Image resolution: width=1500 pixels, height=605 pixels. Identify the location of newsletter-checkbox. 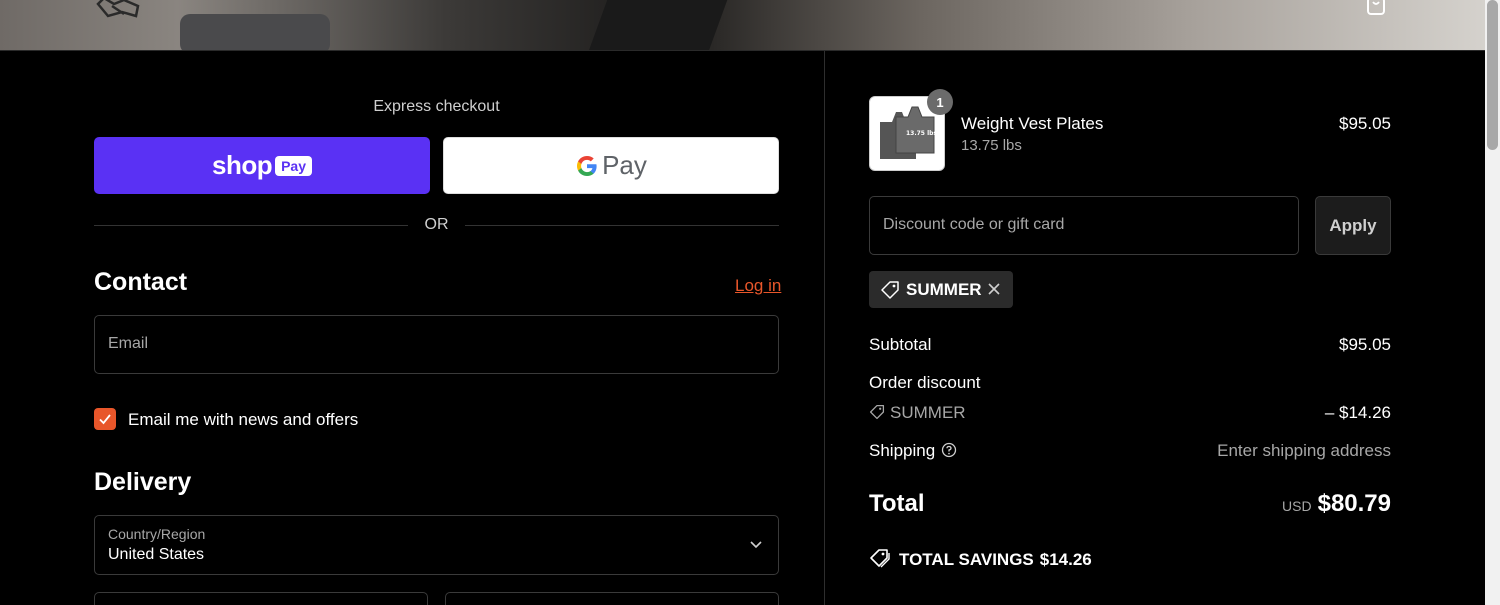
(105, 419).